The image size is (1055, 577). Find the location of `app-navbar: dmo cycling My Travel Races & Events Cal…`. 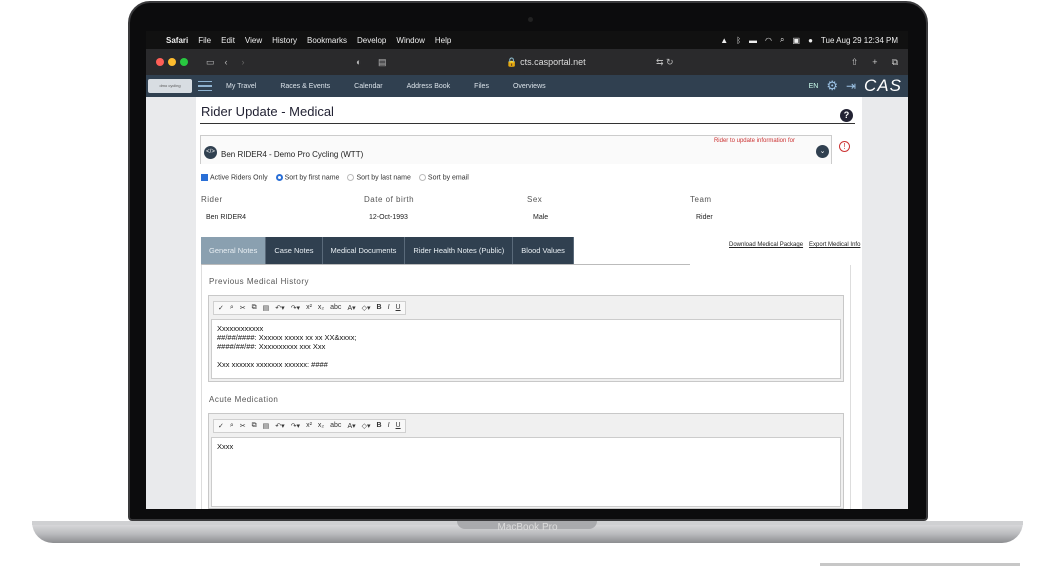

app-navbar: dmo cycling My Travel Races & Events Cal… is located at coordinates (527, 86).